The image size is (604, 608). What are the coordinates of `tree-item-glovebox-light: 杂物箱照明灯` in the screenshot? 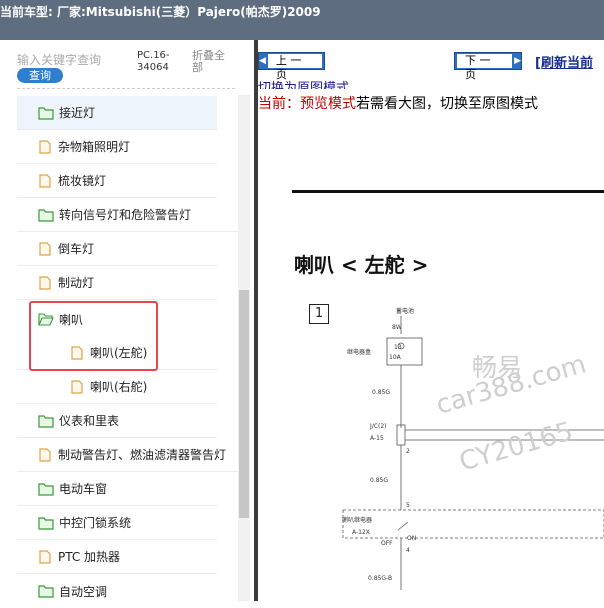 It's located at (117, 147).